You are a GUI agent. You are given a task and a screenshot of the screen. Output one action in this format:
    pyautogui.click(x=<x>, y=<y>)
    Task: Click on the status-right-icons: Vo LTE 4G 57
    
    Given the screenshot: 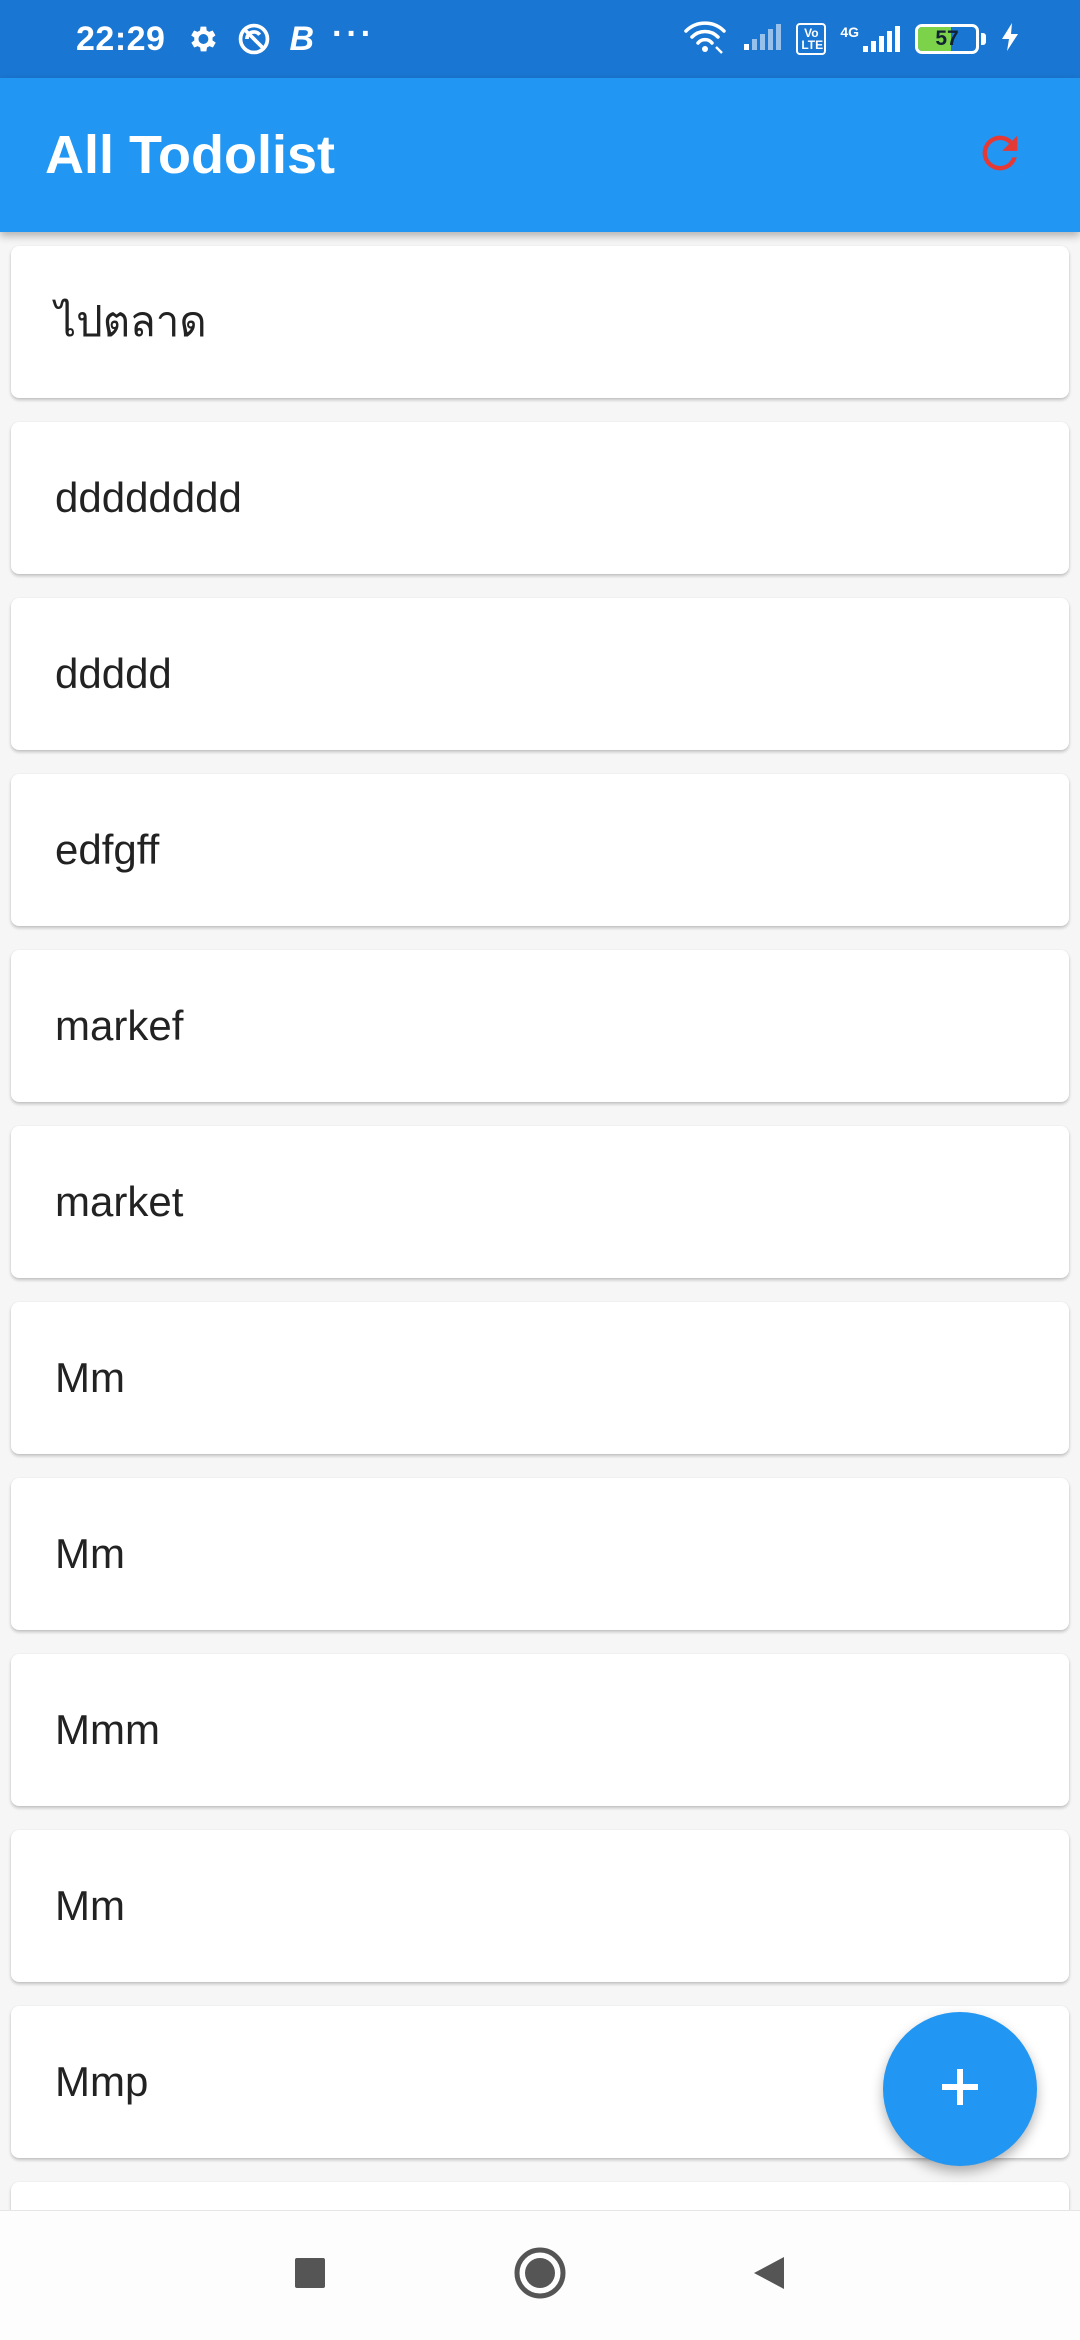 What is the action you would take?
    pyautogui.click(x=851, y=39)
    